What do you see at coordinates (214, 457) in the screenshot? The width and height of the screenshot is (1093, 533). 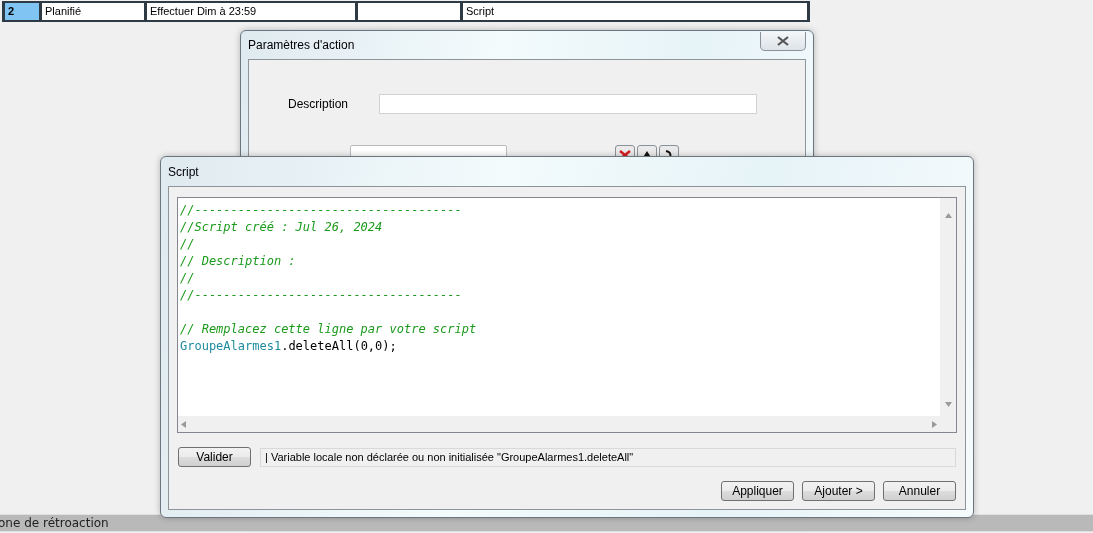 I see `validate-button: Valider` at bounding box center [214, 457].